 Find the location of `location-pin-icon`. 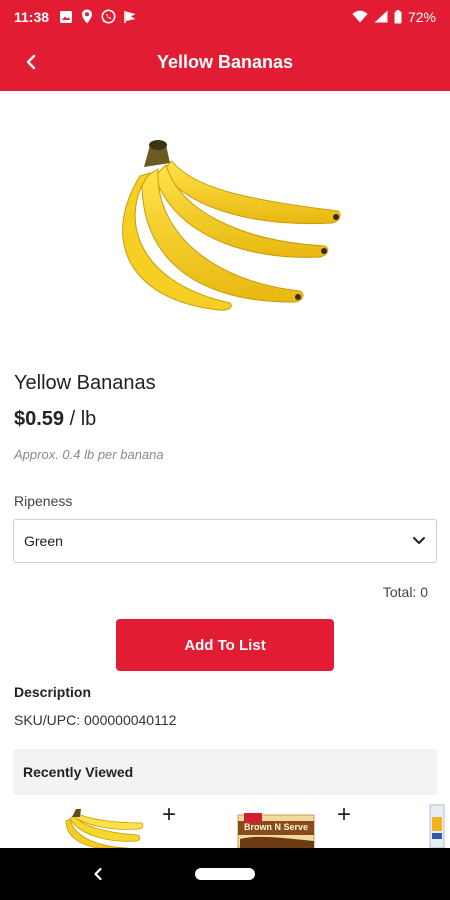

location-pin-icon is located at coordinates (87, 16).